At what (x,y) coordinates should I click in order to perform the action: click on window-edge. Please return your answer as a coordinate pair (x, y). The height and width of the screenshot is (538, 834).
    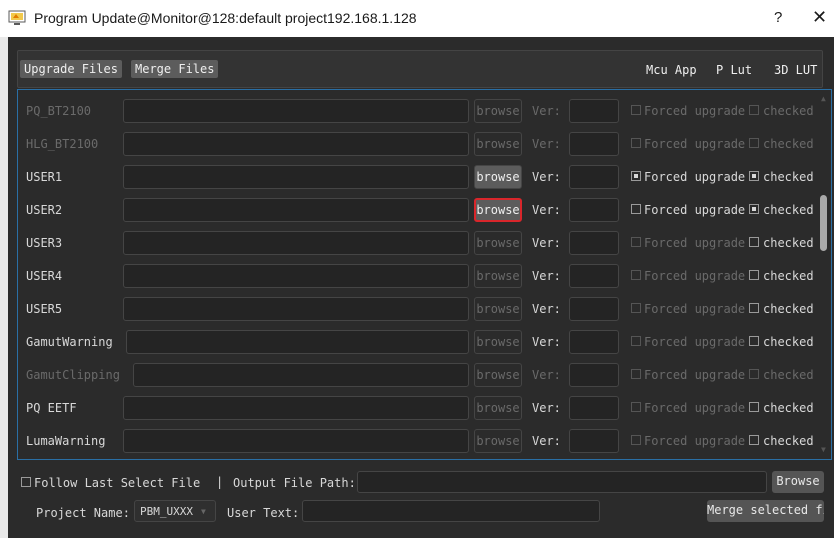
    Looking at the image, I should click on (4, 287).